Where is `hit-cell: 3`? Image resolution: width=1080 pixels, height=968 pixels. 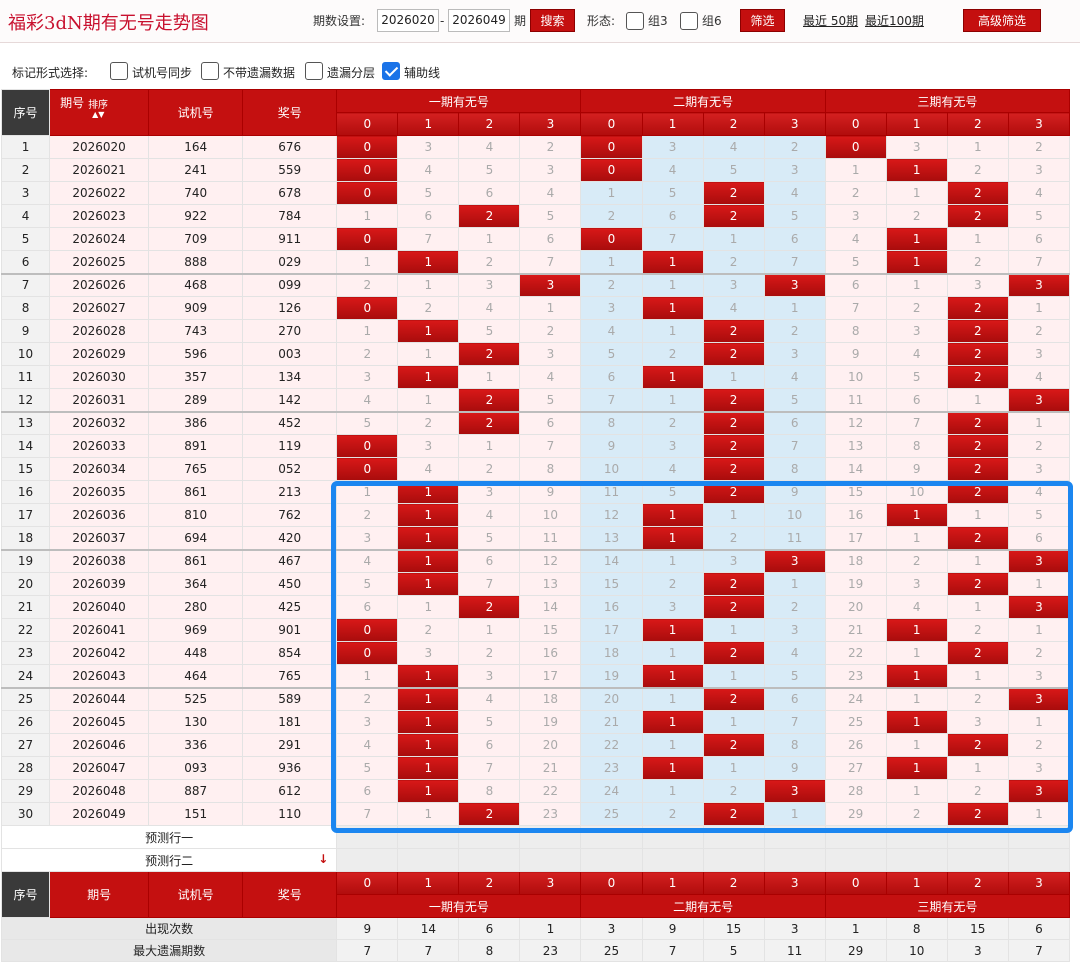 hit-cell: 3 is located at coordinates (1039, 698).